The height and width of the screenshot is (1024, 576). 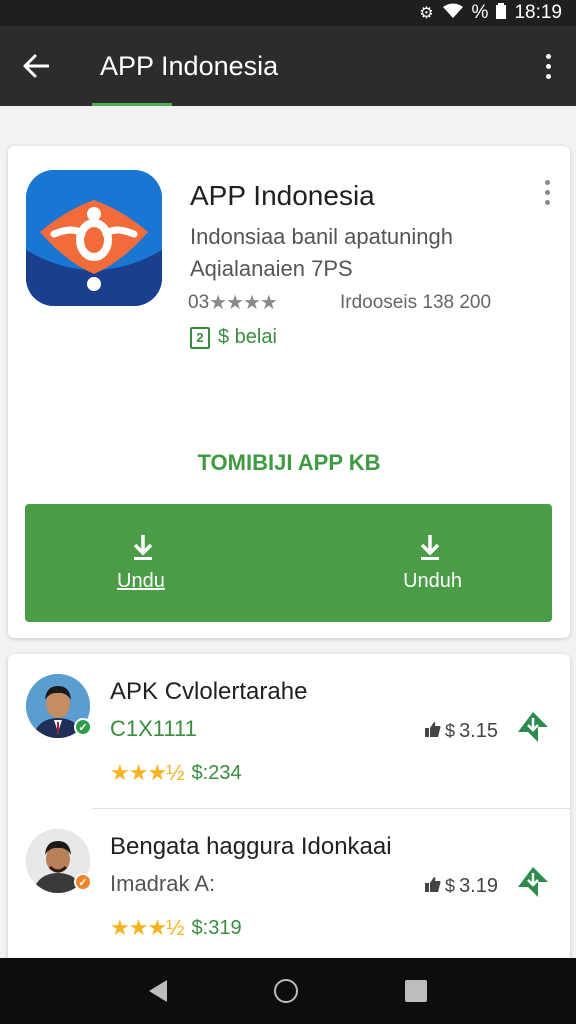 What do you see at coordinates (216, 772) in the screenshot?
I see `list-item-price: $:234` at bounding box center [216, 772].